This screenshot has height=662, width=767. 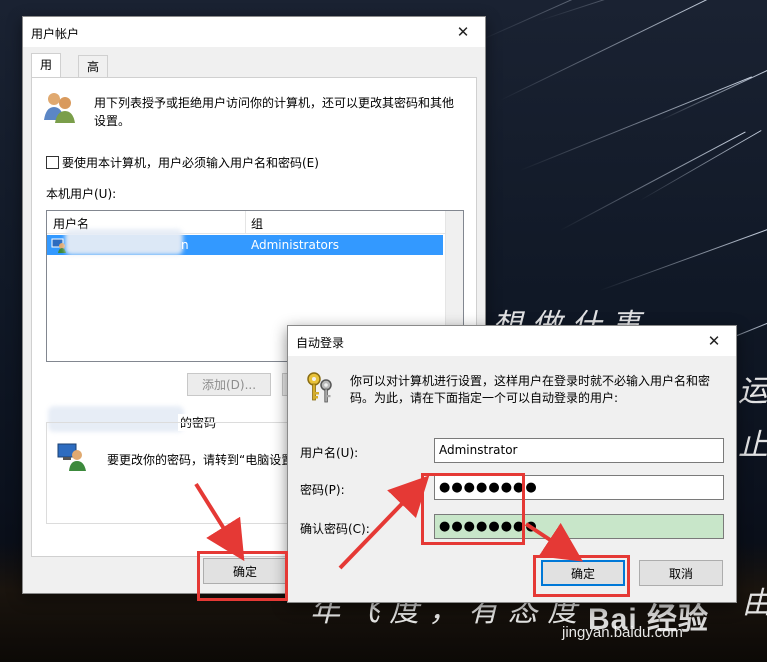 What do you see at coordinates (554, 542) in the screenshot?
I see `arrow-to-auto-logon-ok` at bounding box center [554, 542].